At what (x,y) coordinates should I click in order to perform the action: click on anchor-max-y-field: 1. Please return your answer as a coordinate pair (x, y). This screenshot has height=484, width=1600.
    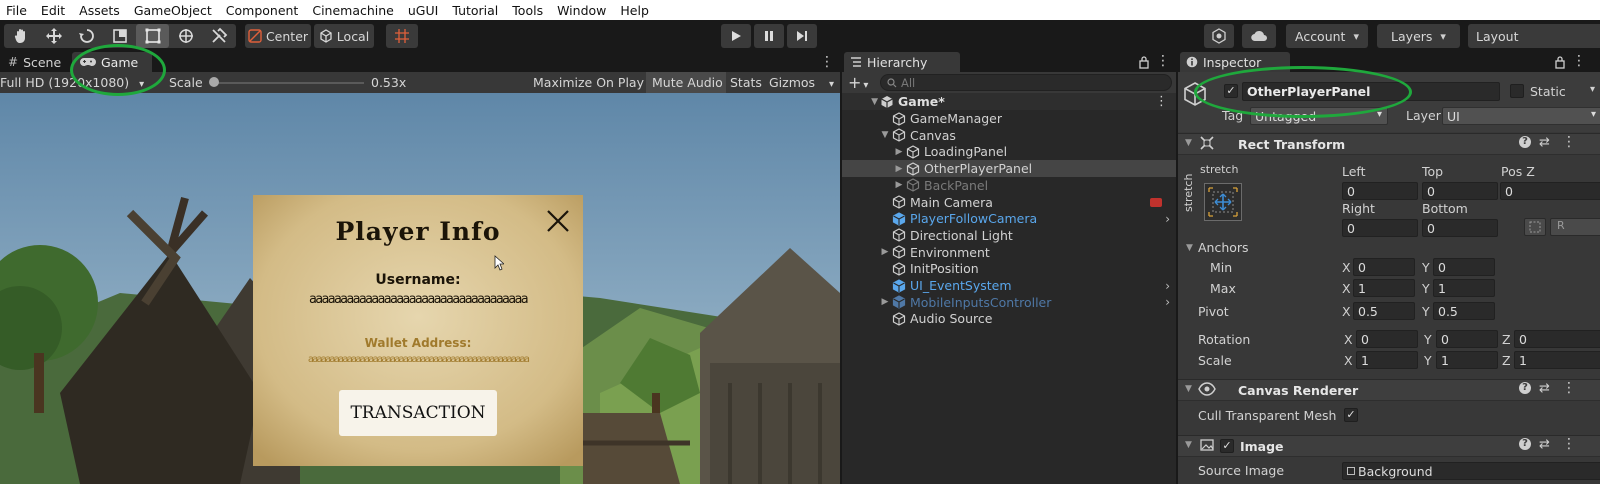
    Looking at the image, I should click on (1464, 288).